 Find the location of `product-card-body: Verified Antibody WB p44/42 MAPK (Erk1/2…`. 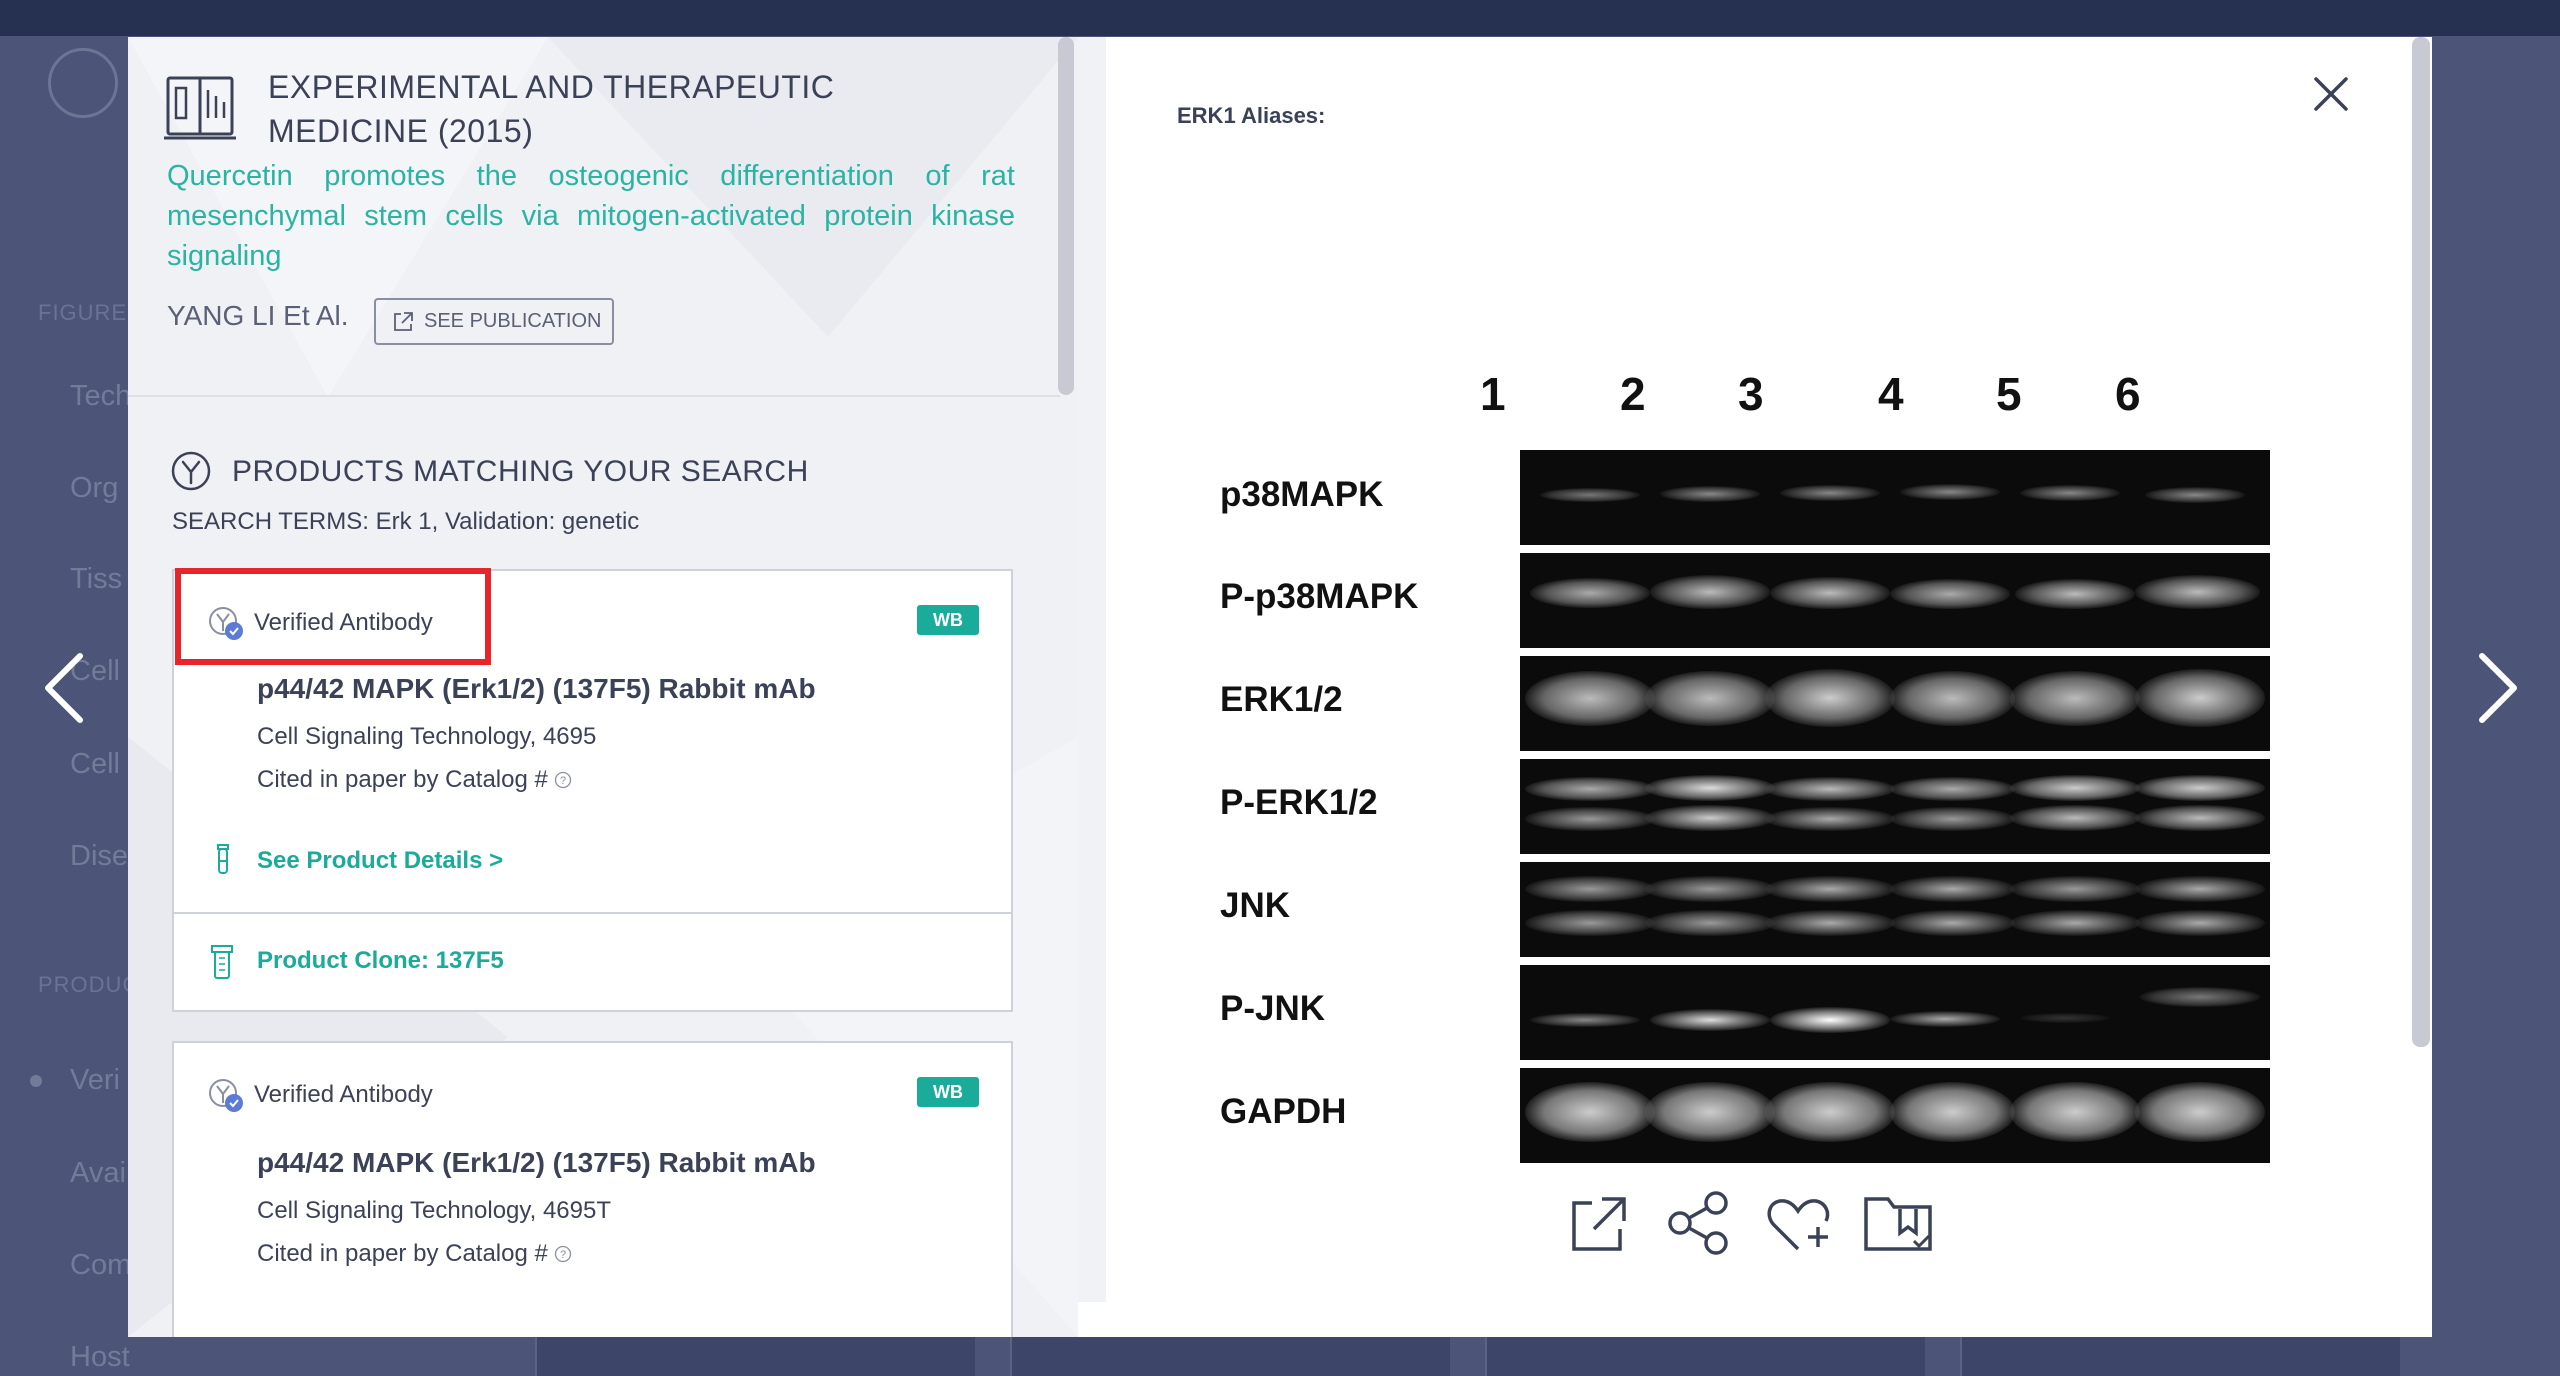

product-card-body: Verified Antibody WB p44/42 MAPK (Erk1/2… is located at coordinates (592, 1190).